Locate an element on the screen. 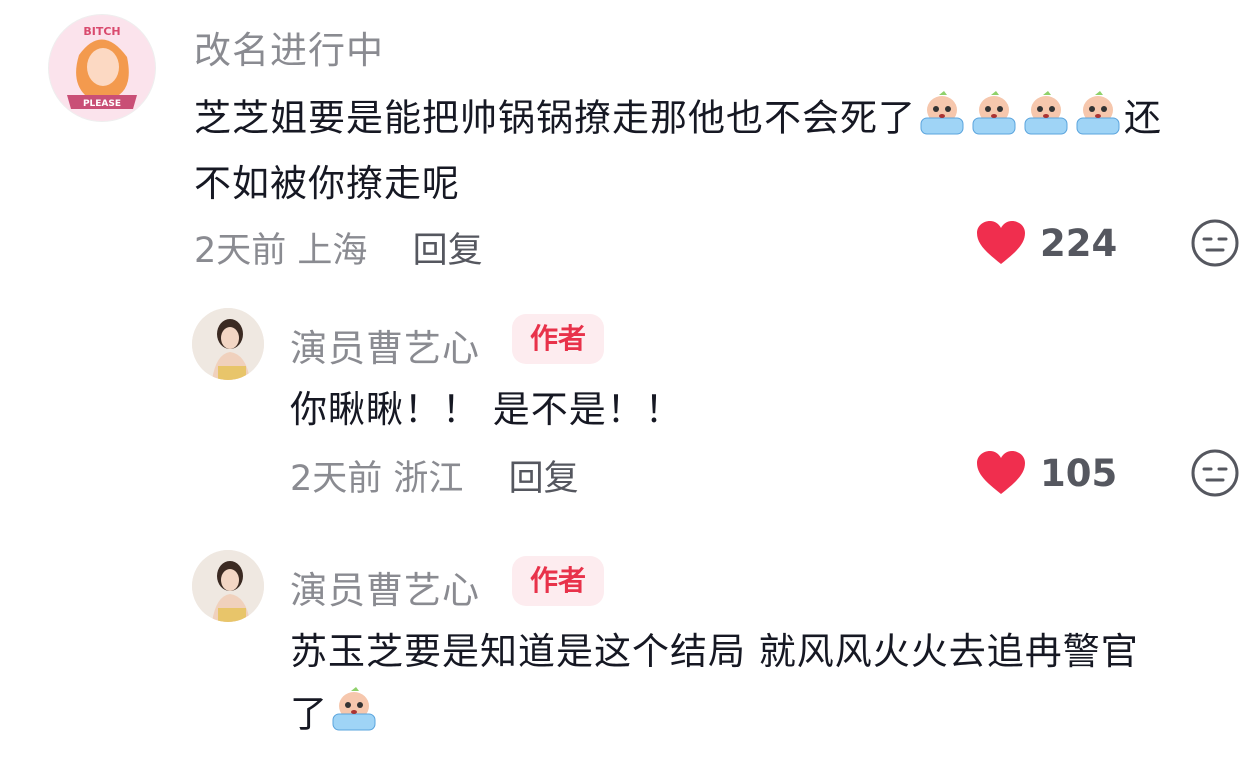 Image resolution: width=1246 pixels, height=760 pixels. comment-meta: 2天前 上海 回复 is located at coordinates (338, 247).